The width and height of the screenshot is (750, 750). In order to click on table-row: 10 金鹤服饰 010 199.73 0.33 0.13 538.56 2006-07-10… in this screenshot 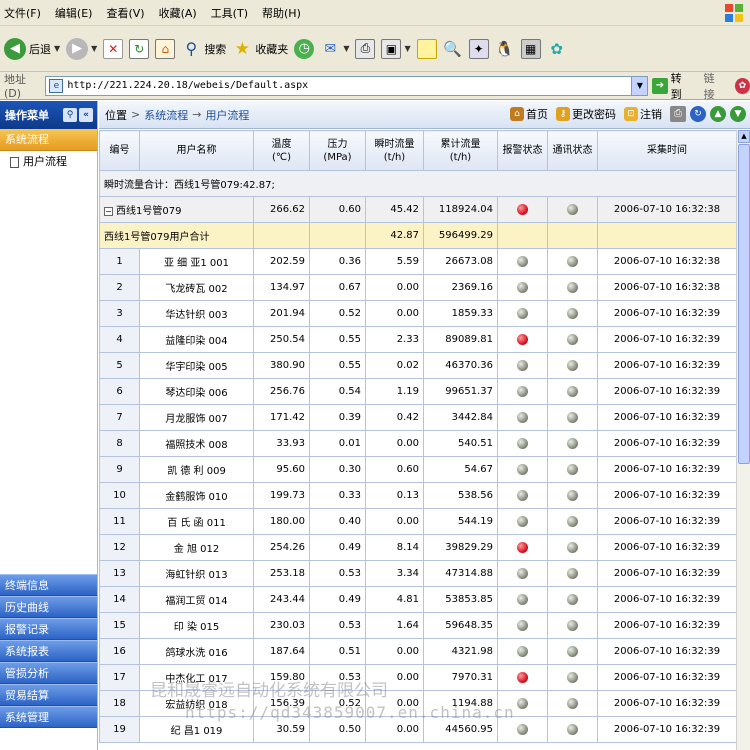, I will do `click(417, 495)`.